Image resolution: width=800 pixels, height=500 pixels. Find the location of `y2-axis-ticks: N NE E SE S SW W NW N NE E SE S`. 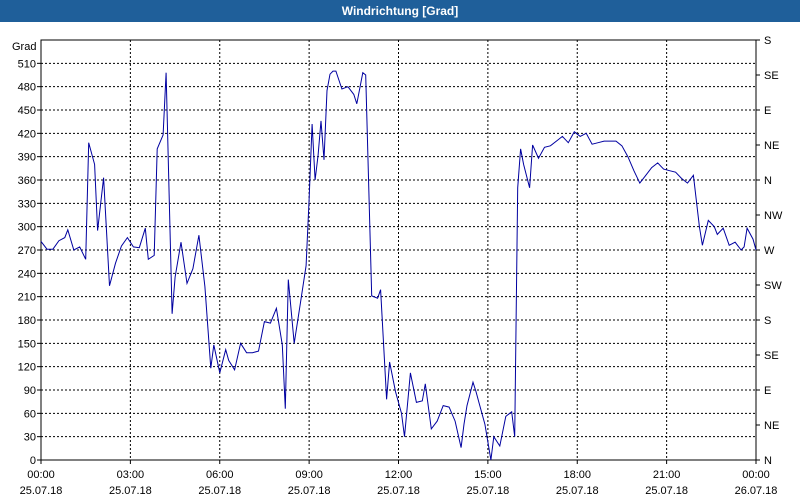

y2-axis-ticks: N NE E SE S SW W NW N NE E SE S is located at coordinates (769, 251).